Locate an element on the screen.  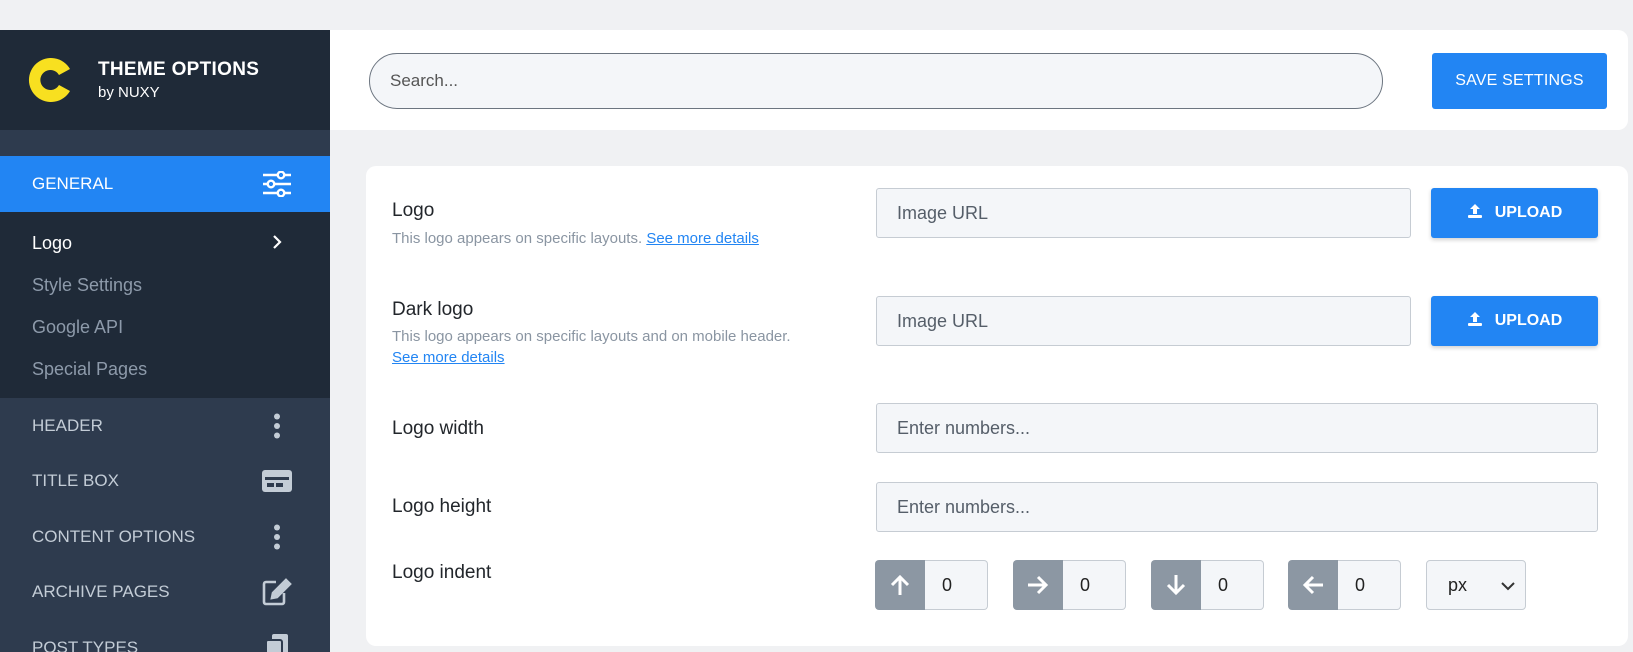
arrow-down-icon is located at coordinates (1176, 585).